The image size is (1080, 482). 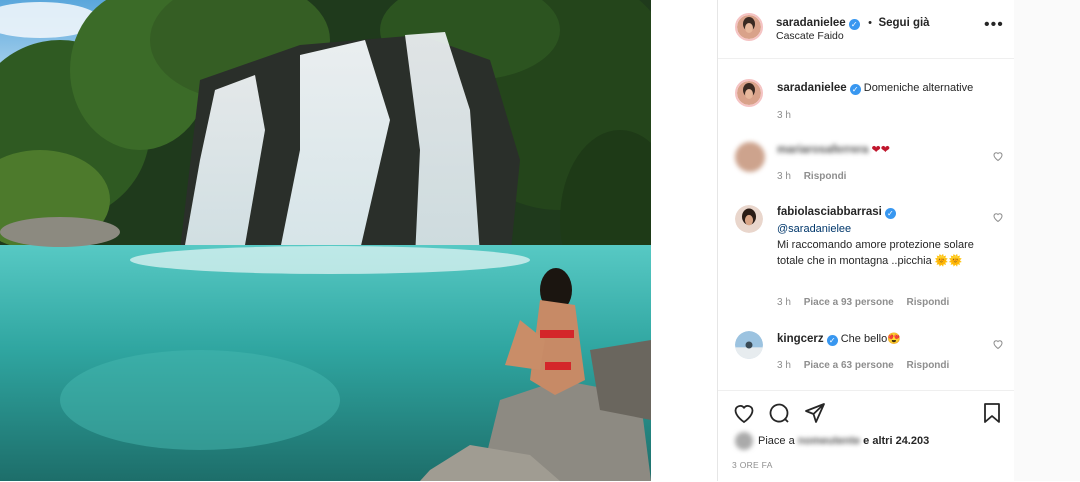 What do you see at coordinates (810, 36) in the screenshot?
I see `post-location: Cascate Faido` at bounding box center [810, 36].